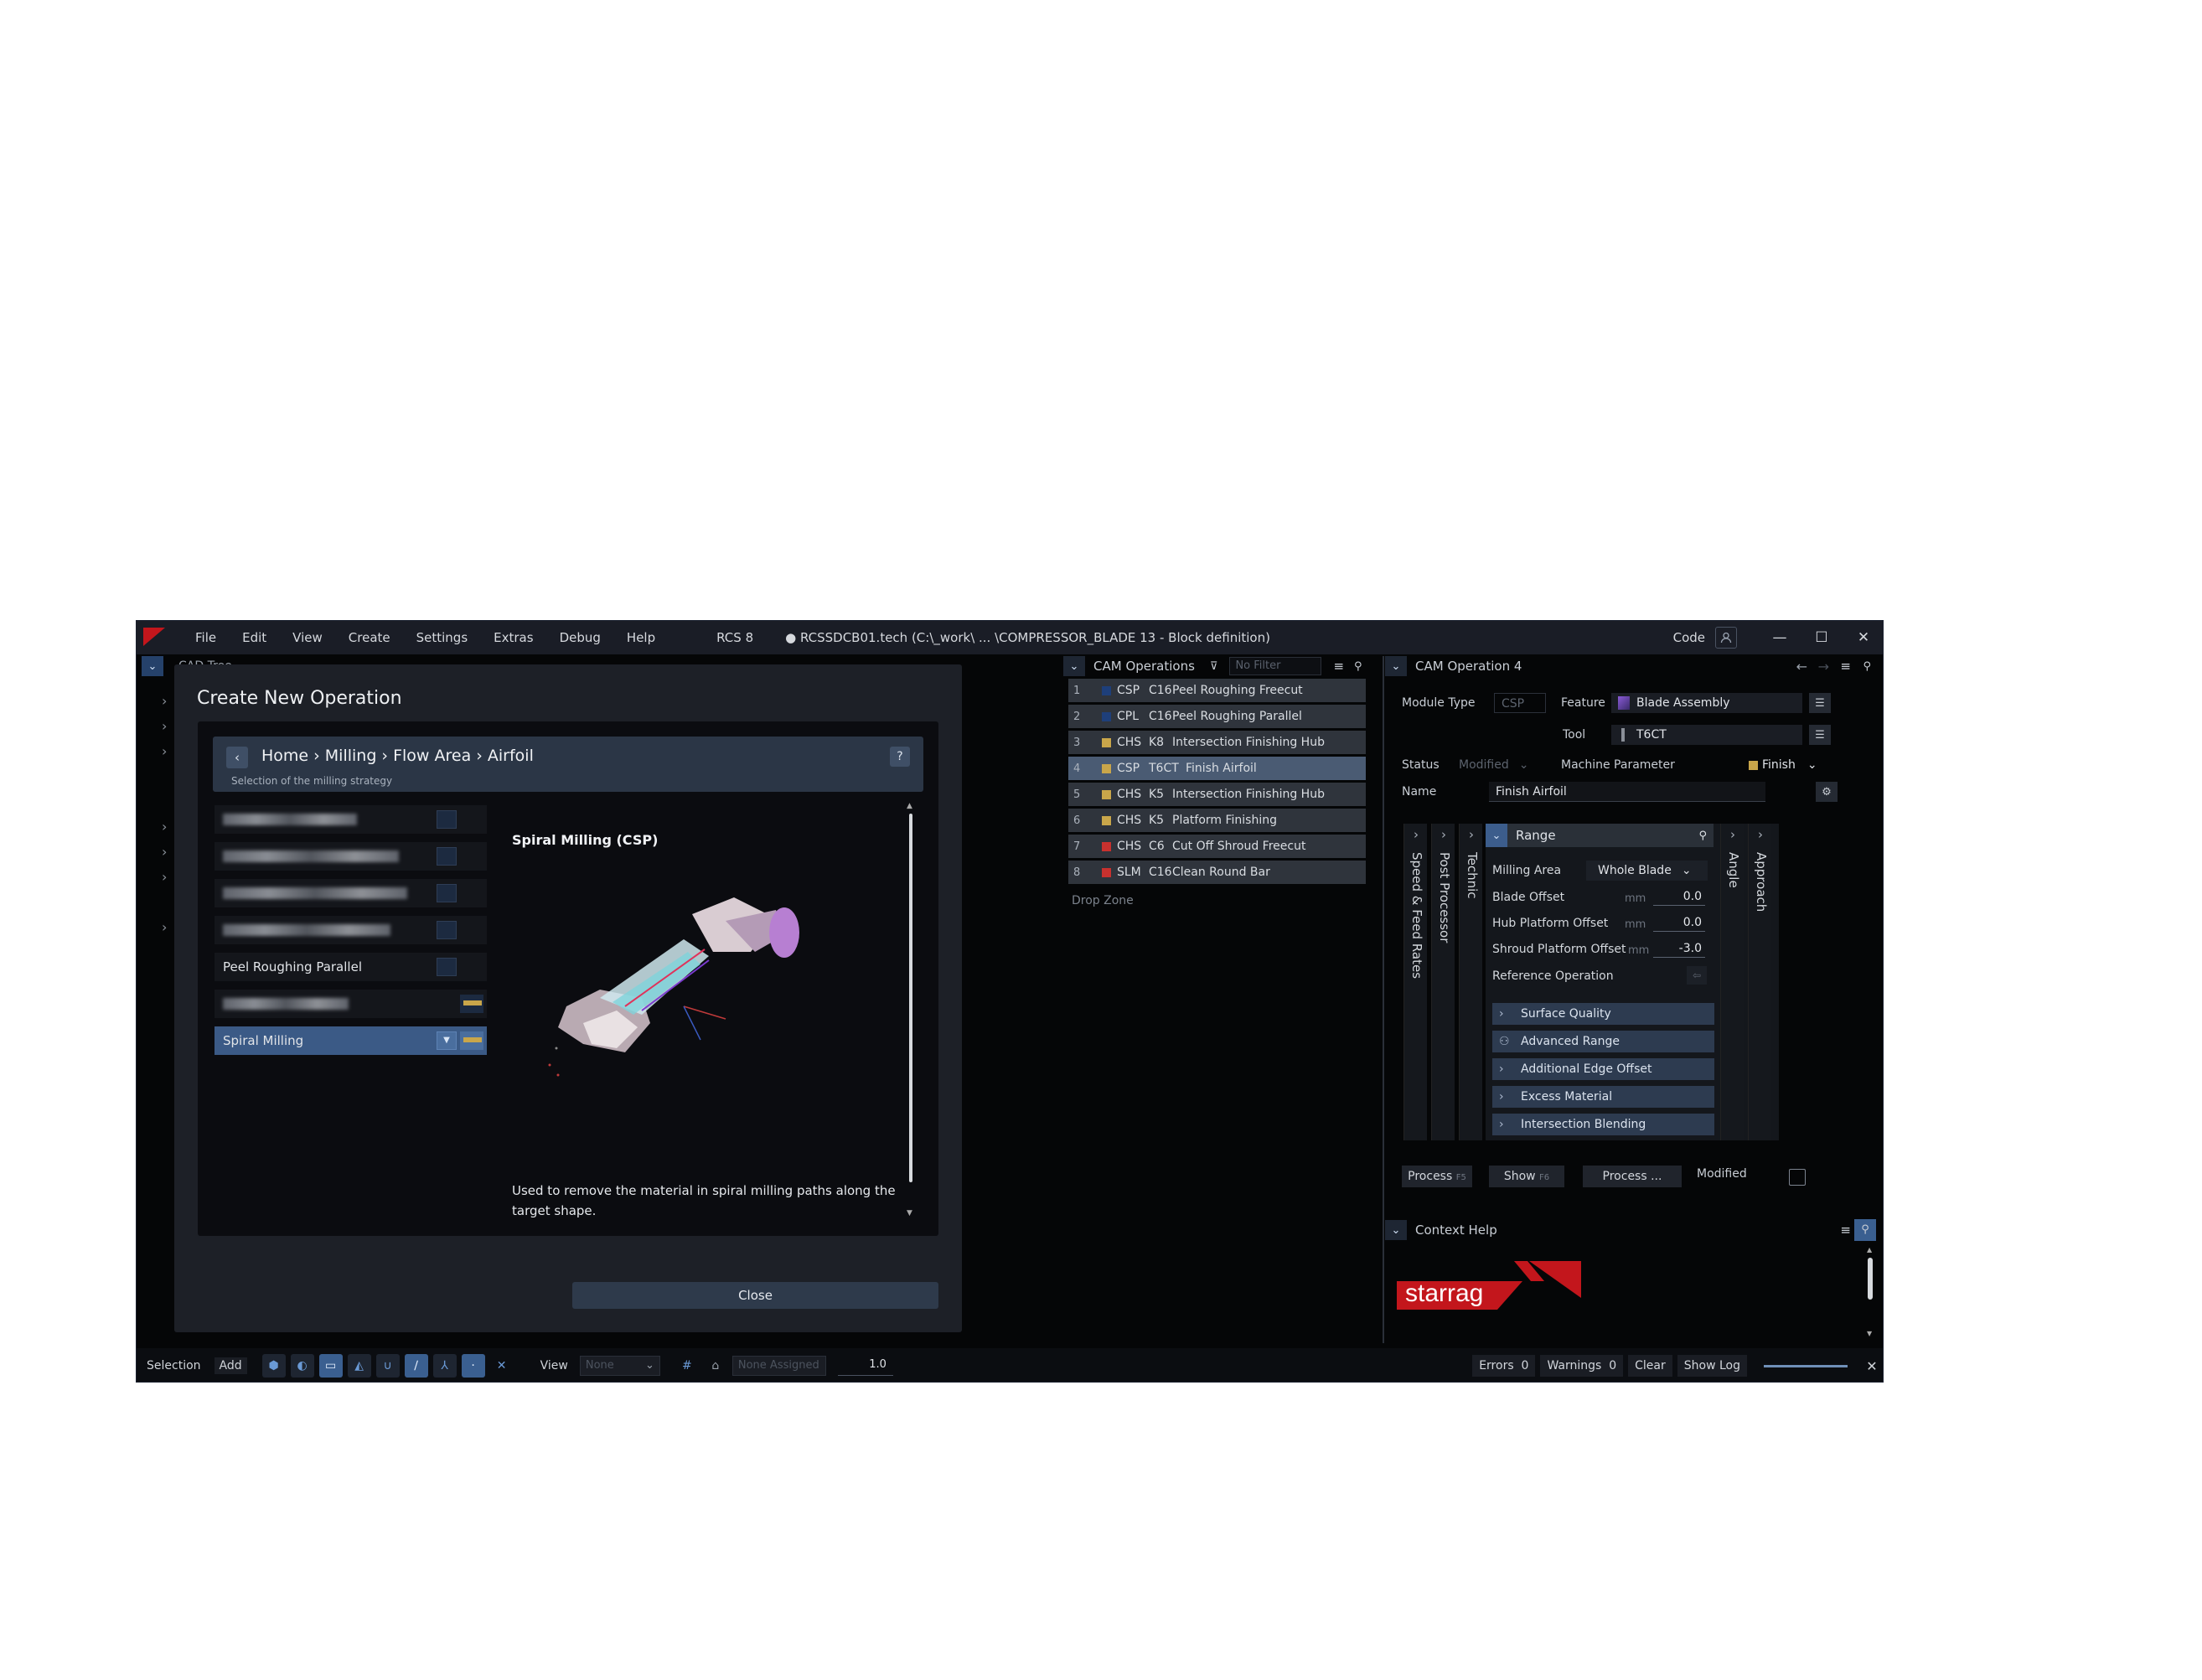 The image size is (2202, 1680). Describe the element at coordinates (447, 1040) in the screenshot. I see `chevron-down-icon: ▼` at that location.